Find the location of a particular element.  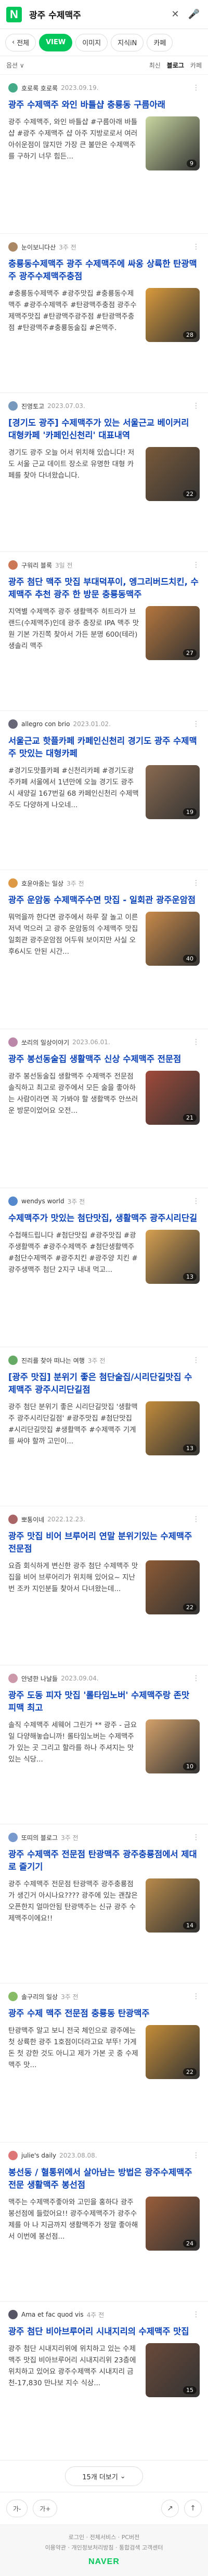

more-button: 15개 더보기 ⌄ is located at coordinates (104, 2476).